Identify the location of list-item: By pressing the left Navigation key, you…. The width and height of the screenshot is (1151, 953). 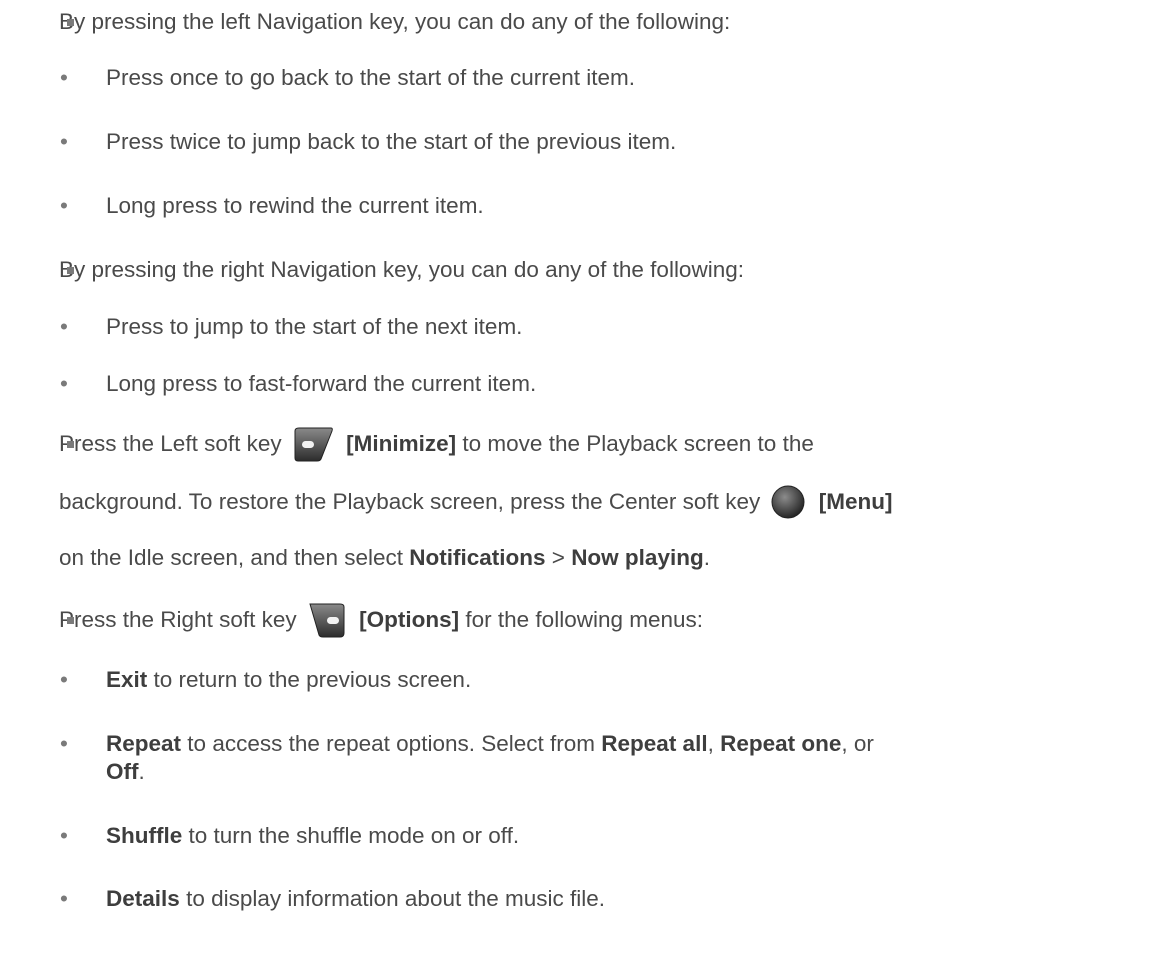
(395, 21).